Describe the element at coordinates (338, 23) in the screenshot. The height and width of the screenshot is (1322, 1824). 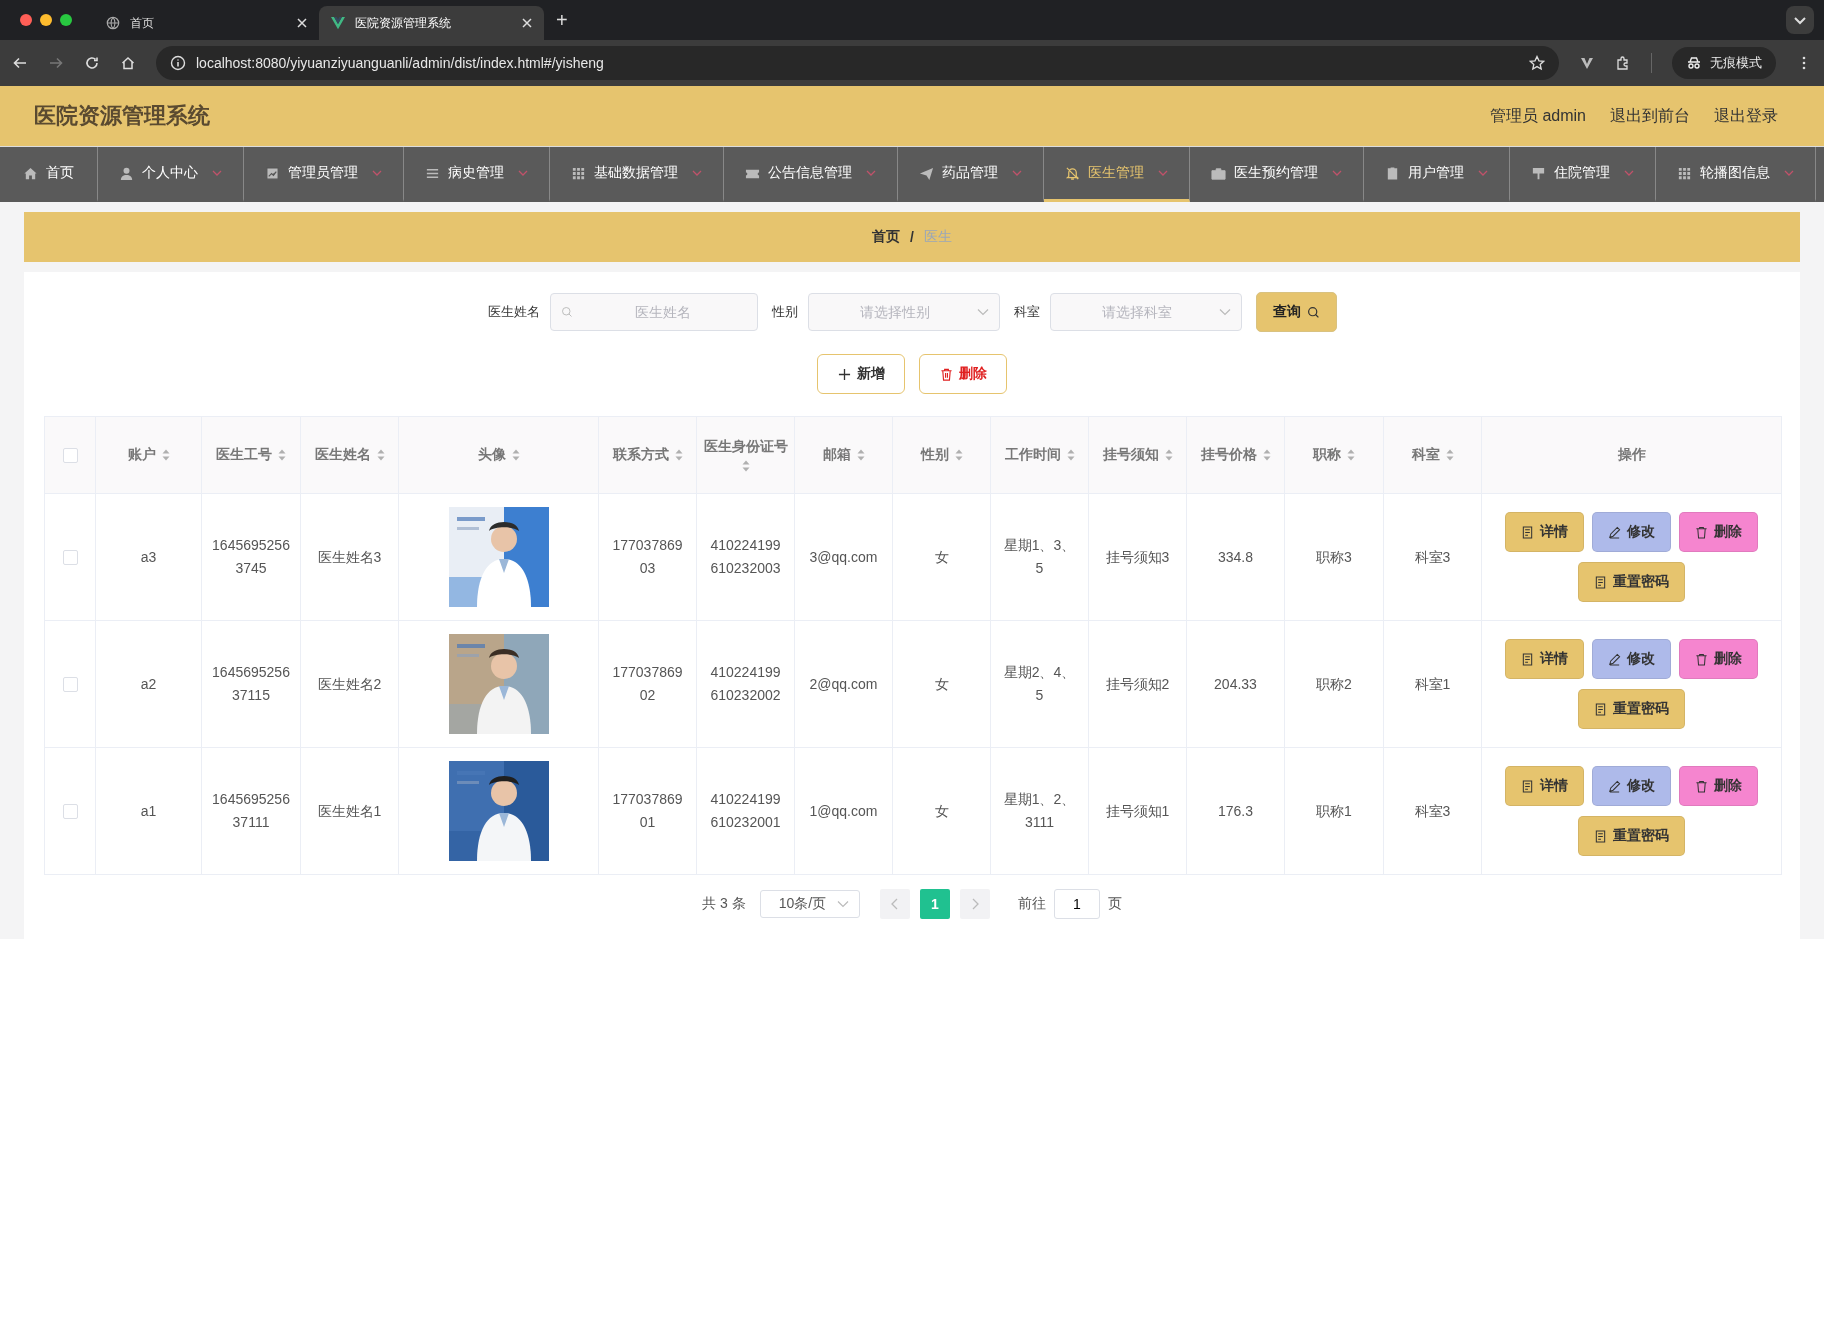
I see `v-logo-icon` at that location.